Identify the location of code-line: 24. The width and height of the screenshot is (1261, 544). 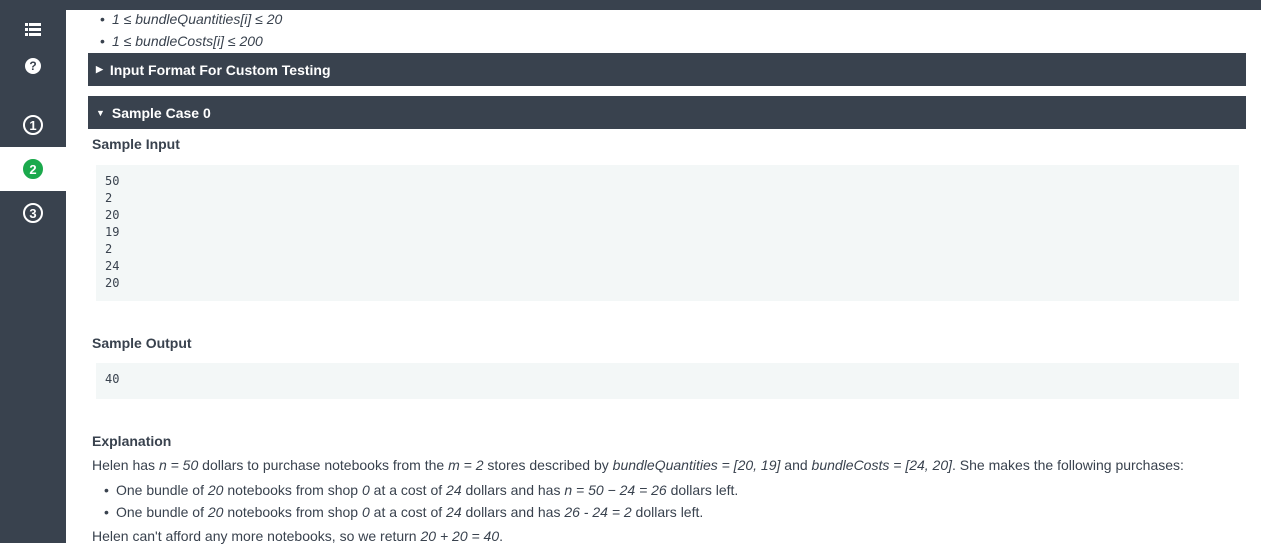
(112, 266).